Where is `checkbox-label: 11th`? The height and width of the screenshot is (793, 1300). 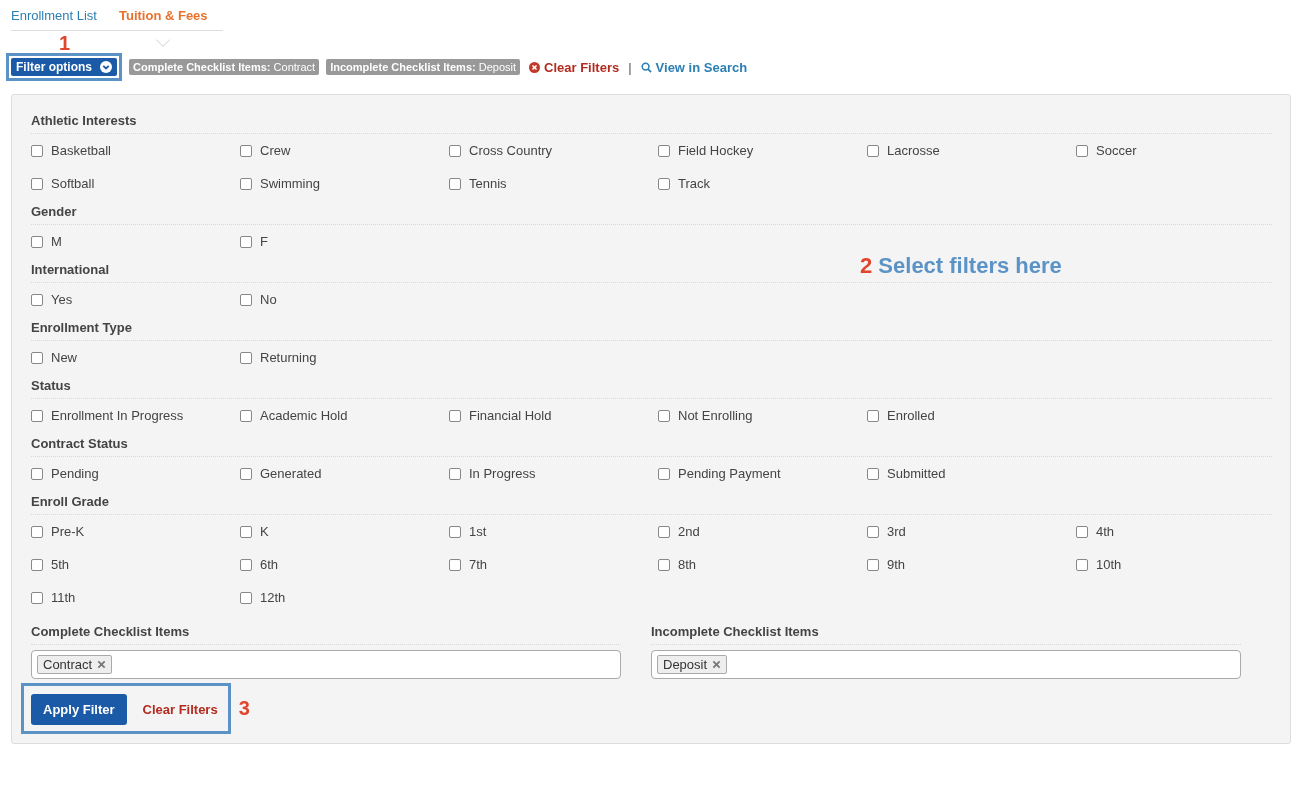
checkbox-label: 11th is located at coordinates (63, 597).